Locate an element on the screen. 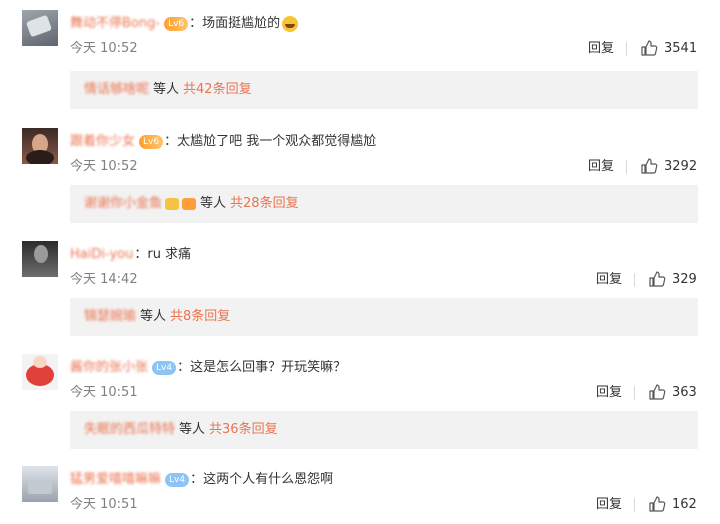 The height and width of the screenshot is (524, 720). member-badge-icon is located at coordinates (189, 203).